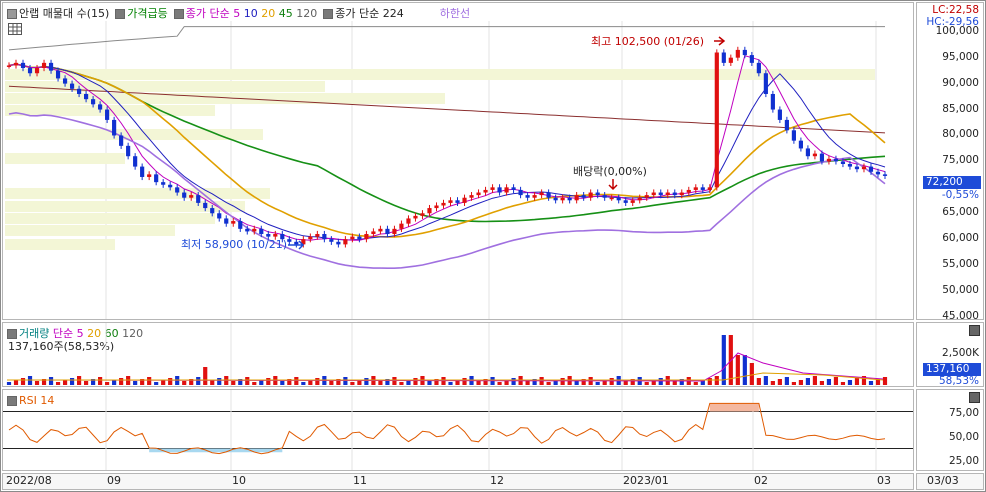  What do you see at coordinates (239, 480) in the screenshot?
I see `x-label-10: 10` at bounding box center [239, 480].